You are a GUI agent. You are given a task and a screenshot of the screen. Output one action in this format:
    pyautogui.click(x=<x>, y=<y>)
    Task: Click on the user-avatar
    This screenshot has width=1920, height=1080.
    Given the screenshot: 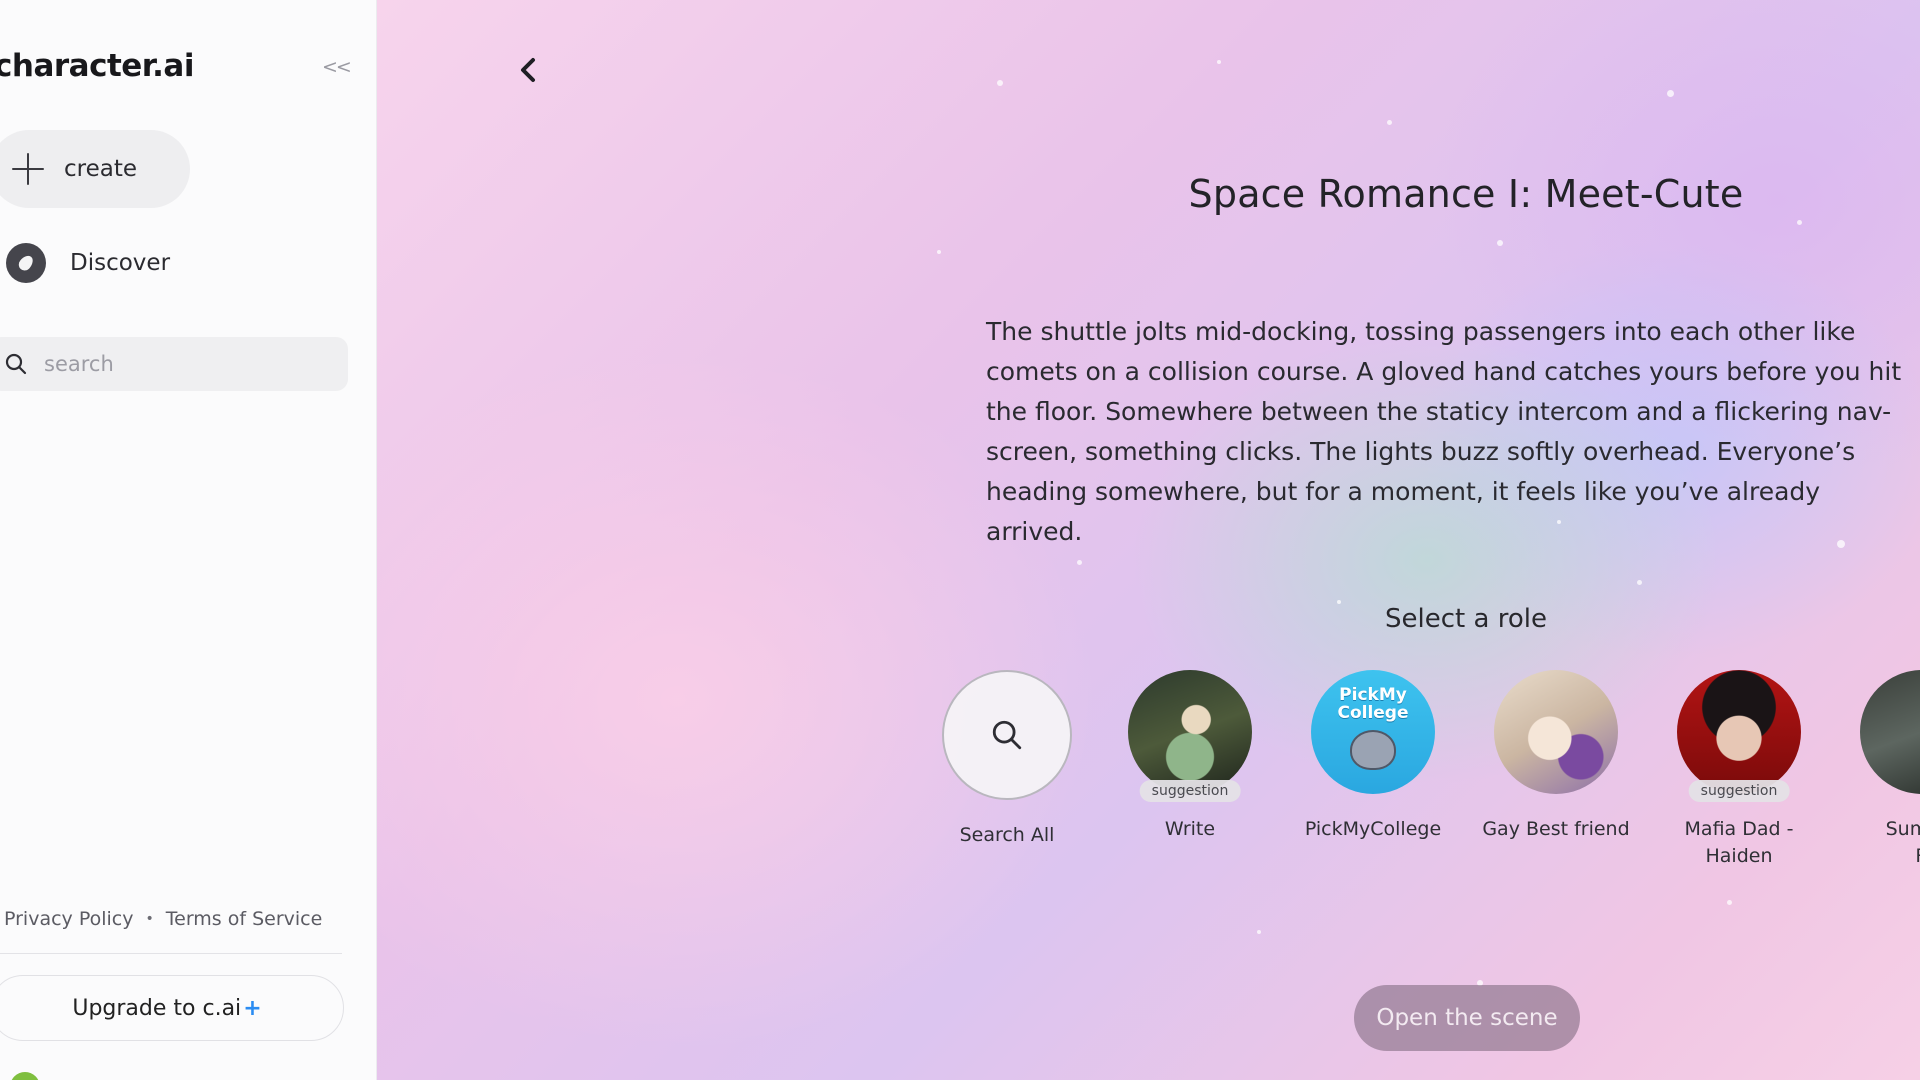 What is the action you would take?
    pyautogui.click(x=25, y=1076)
    